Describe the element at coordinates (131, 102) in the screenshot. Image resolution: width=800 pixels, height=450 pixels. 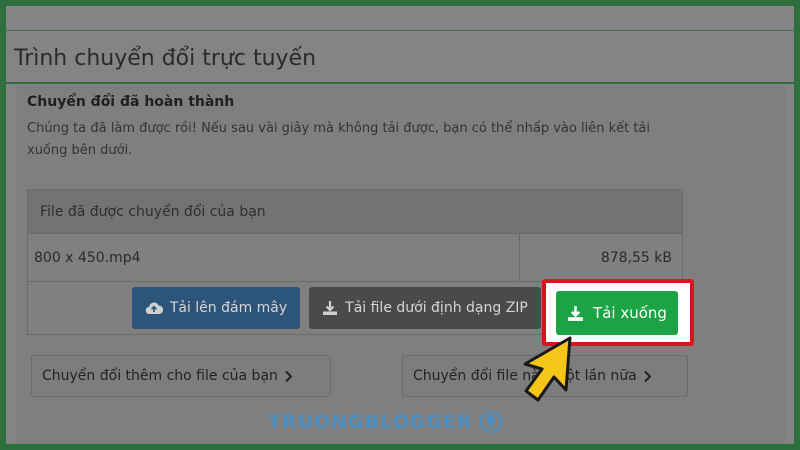
I see `conversion-complete-heading: Chuyển đổi đã hoàn thành` at that location.